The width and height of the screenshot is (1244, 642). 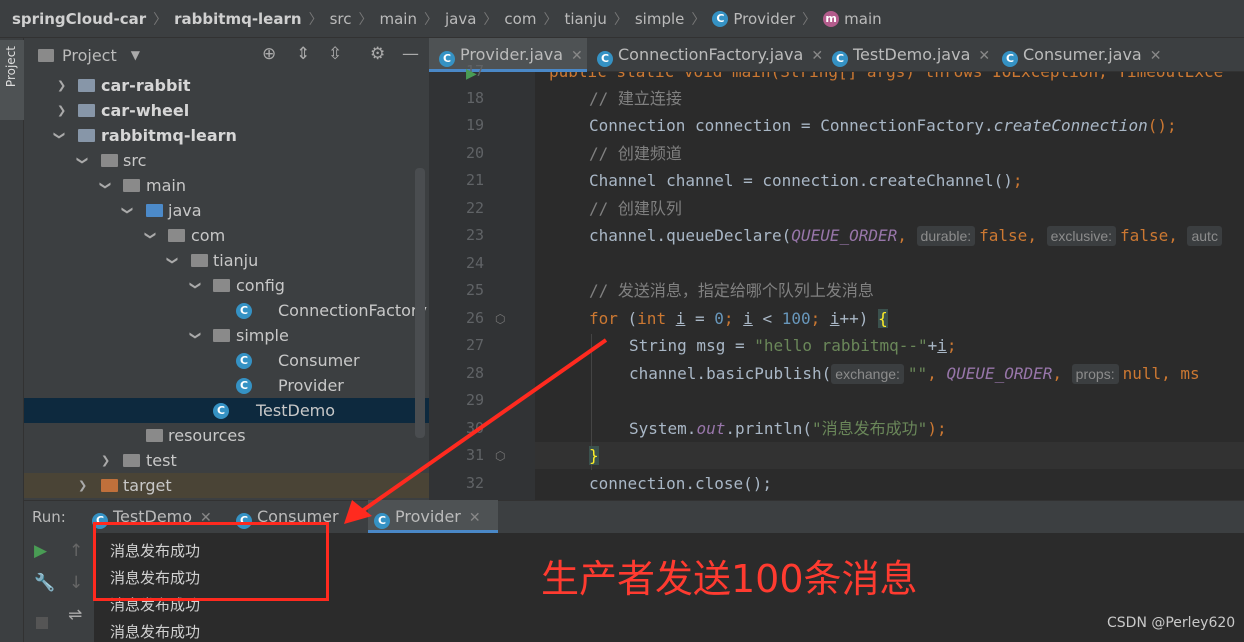 What do you see at coordinates (729, 579) in the screenshot?
I see `annotation-text: 生产者发送100条消息` at bounding box center [729, 579].